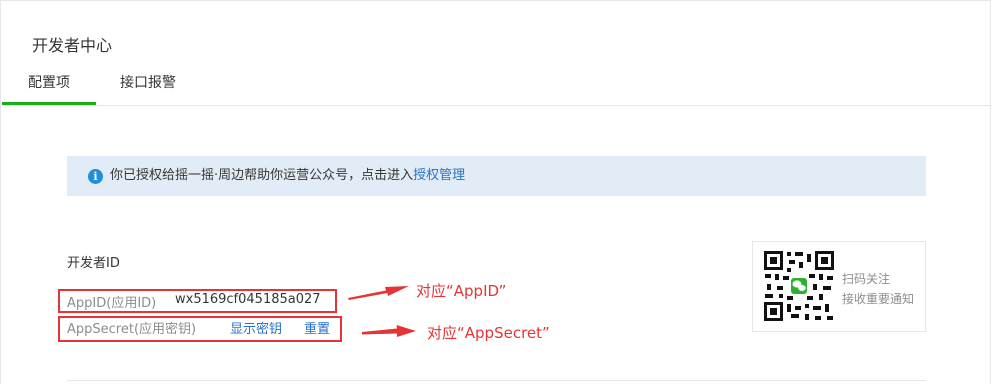  Describe the element at coordinates (49, 85) in the screenshot. I see `tab-config: 配置项` at that location.